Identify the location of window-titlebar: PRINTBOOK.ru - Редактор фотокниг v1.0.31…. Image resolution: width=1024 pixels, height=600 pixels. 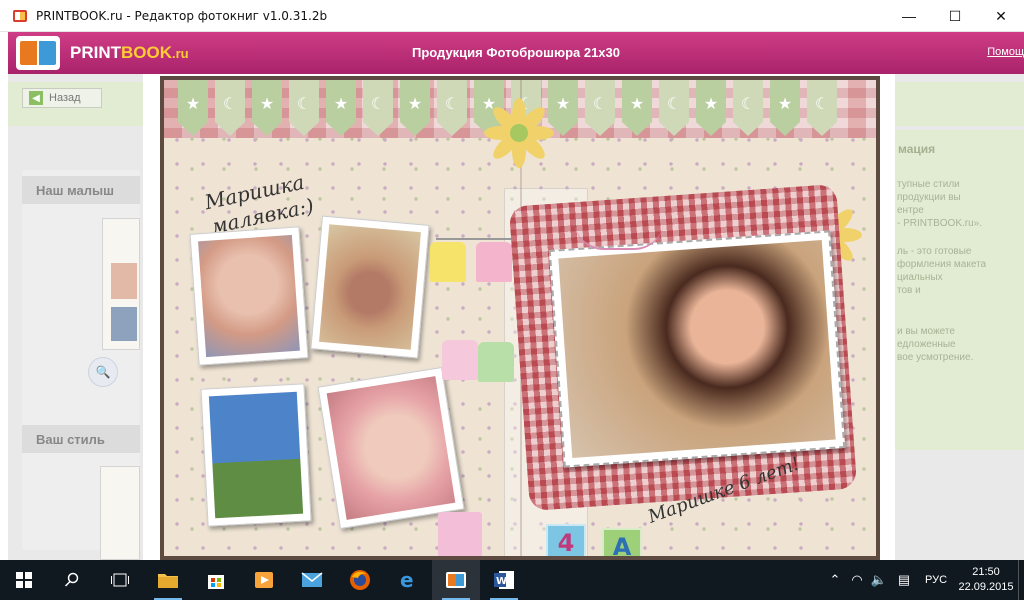
(512, 16).